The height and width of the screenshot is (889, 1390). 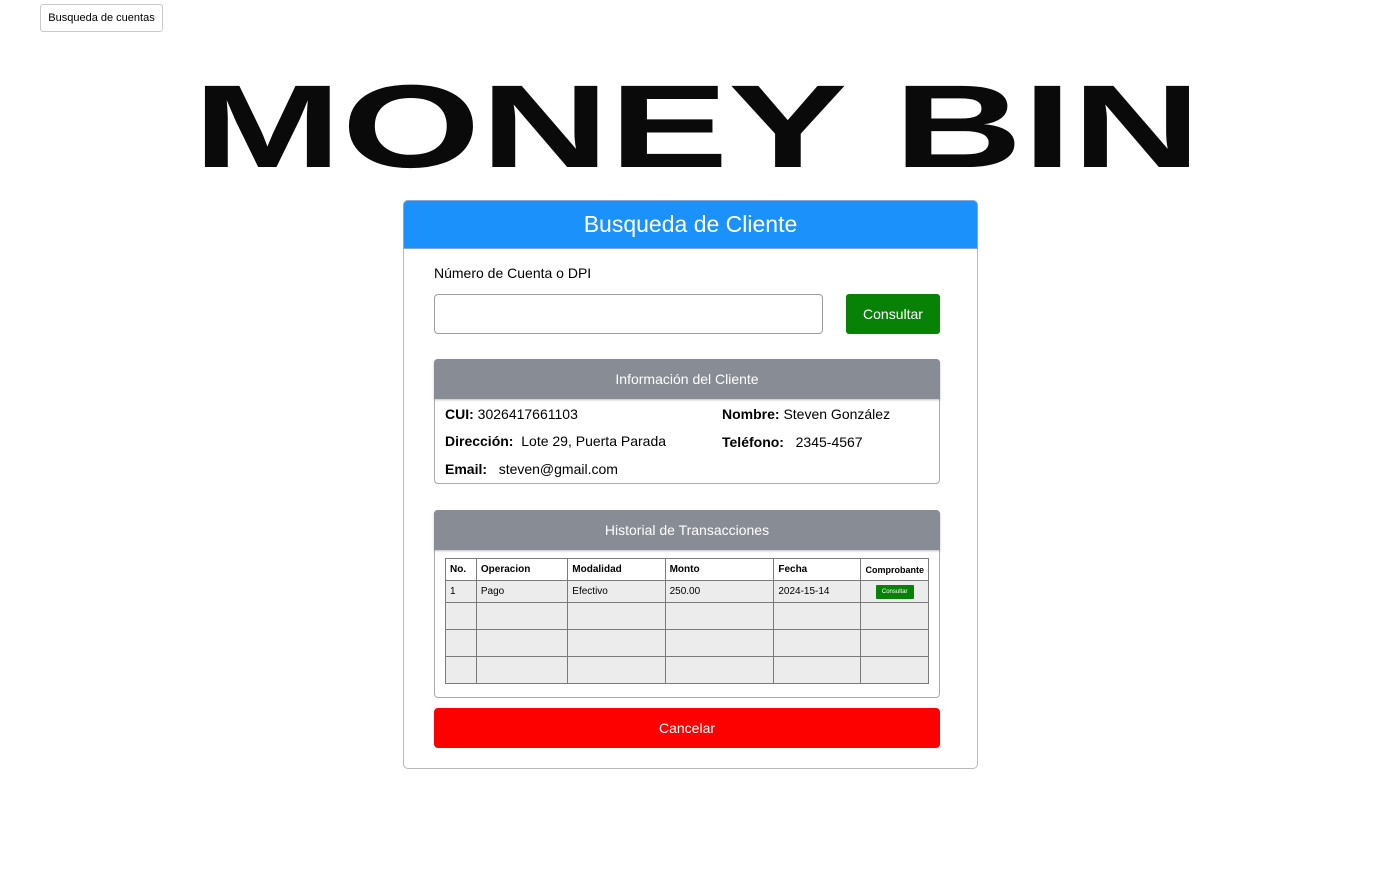 What do you see at coordinates (687, 728) in the screenshot?
I see `cancel-button: Cancelar` at bounding box center [687, 728].